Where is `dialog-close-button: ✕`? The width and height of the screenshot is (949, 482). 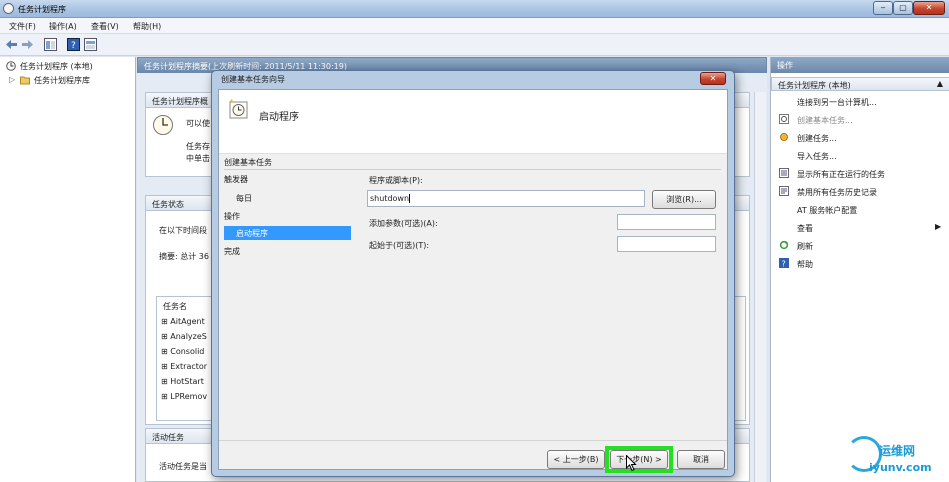
dialog-close-button: ✕ is located at coordinates (713, 78).